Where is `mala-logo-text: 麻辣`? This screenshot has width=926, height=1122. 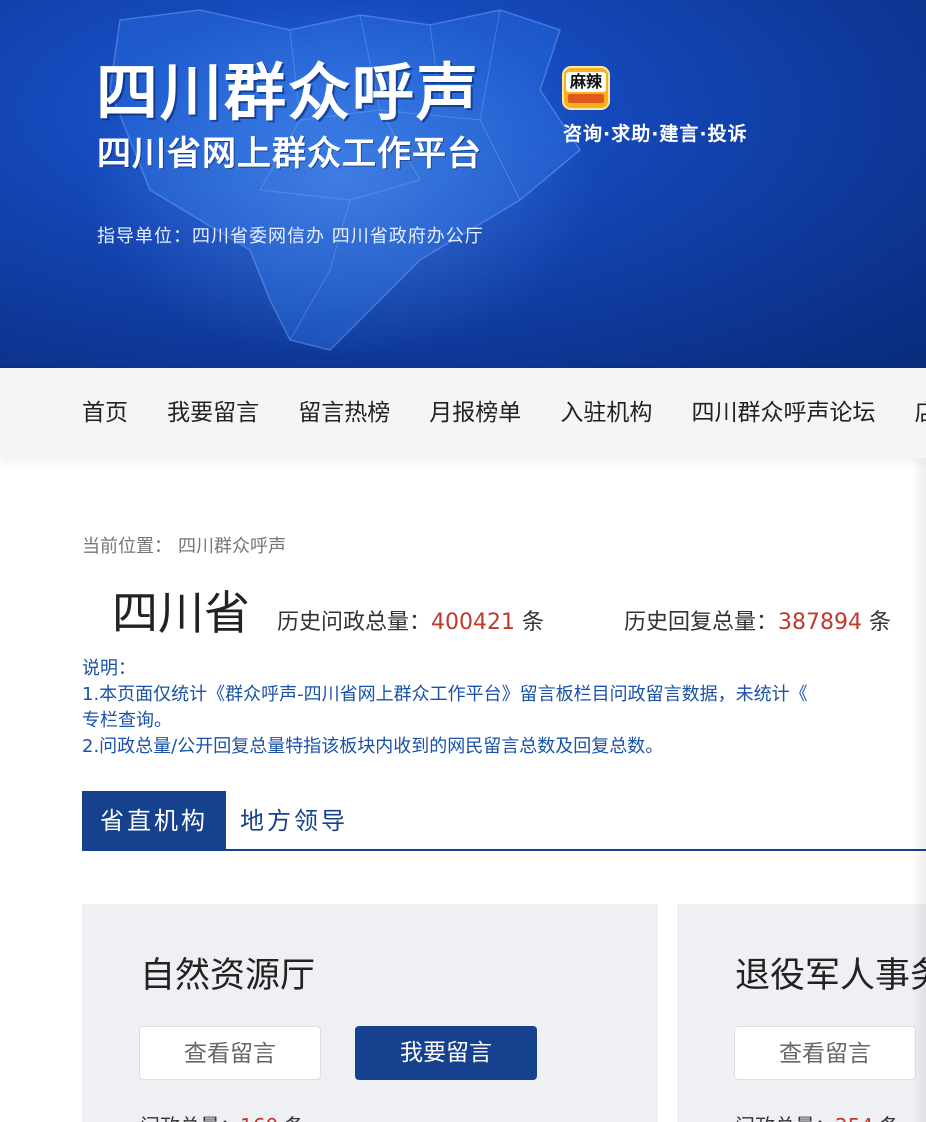 mala-logo-text: 麻辣 is located at coordinates (586, 82).